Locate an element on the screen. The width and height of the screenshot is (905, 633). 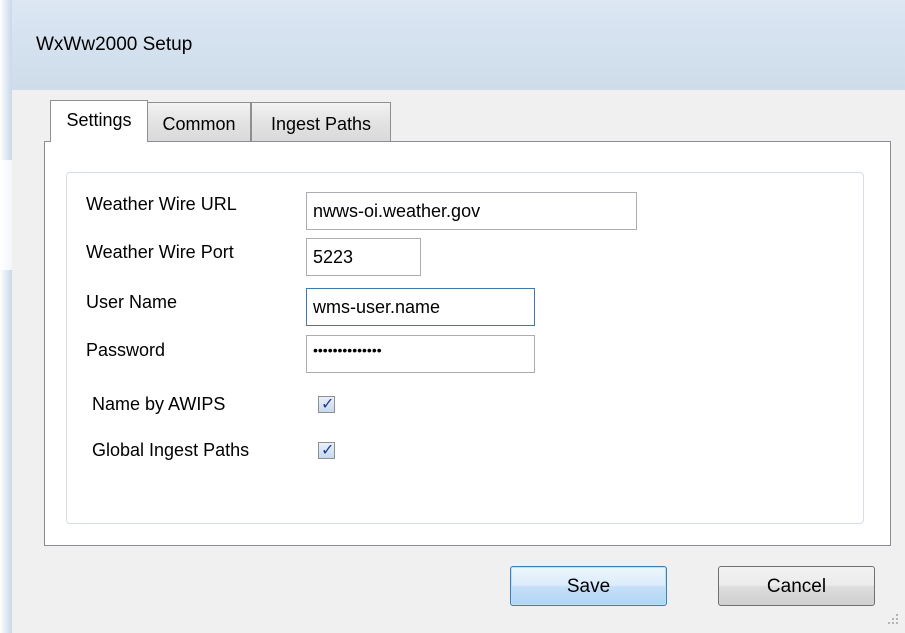
tab-common-label: Common is located at coordinates (199, 124).